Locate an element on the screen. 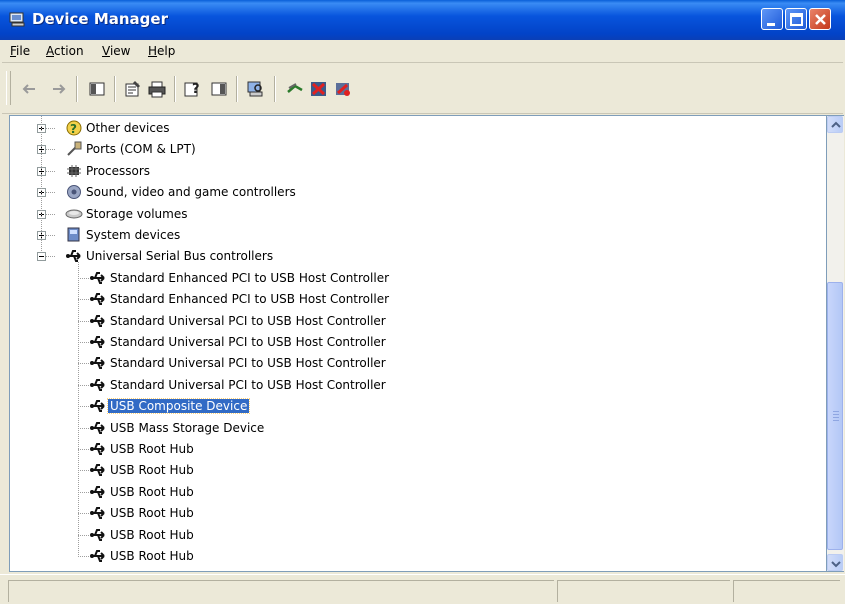 Image resolution: width=845 pixels, height=604 pixels. storage-volume-icon is located at coordinates (74, 214).